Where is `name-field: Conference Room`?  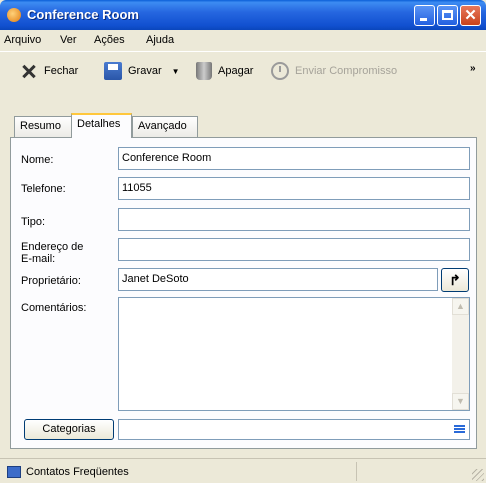
name-field: Conference Room is located at coordinates (294, 158).